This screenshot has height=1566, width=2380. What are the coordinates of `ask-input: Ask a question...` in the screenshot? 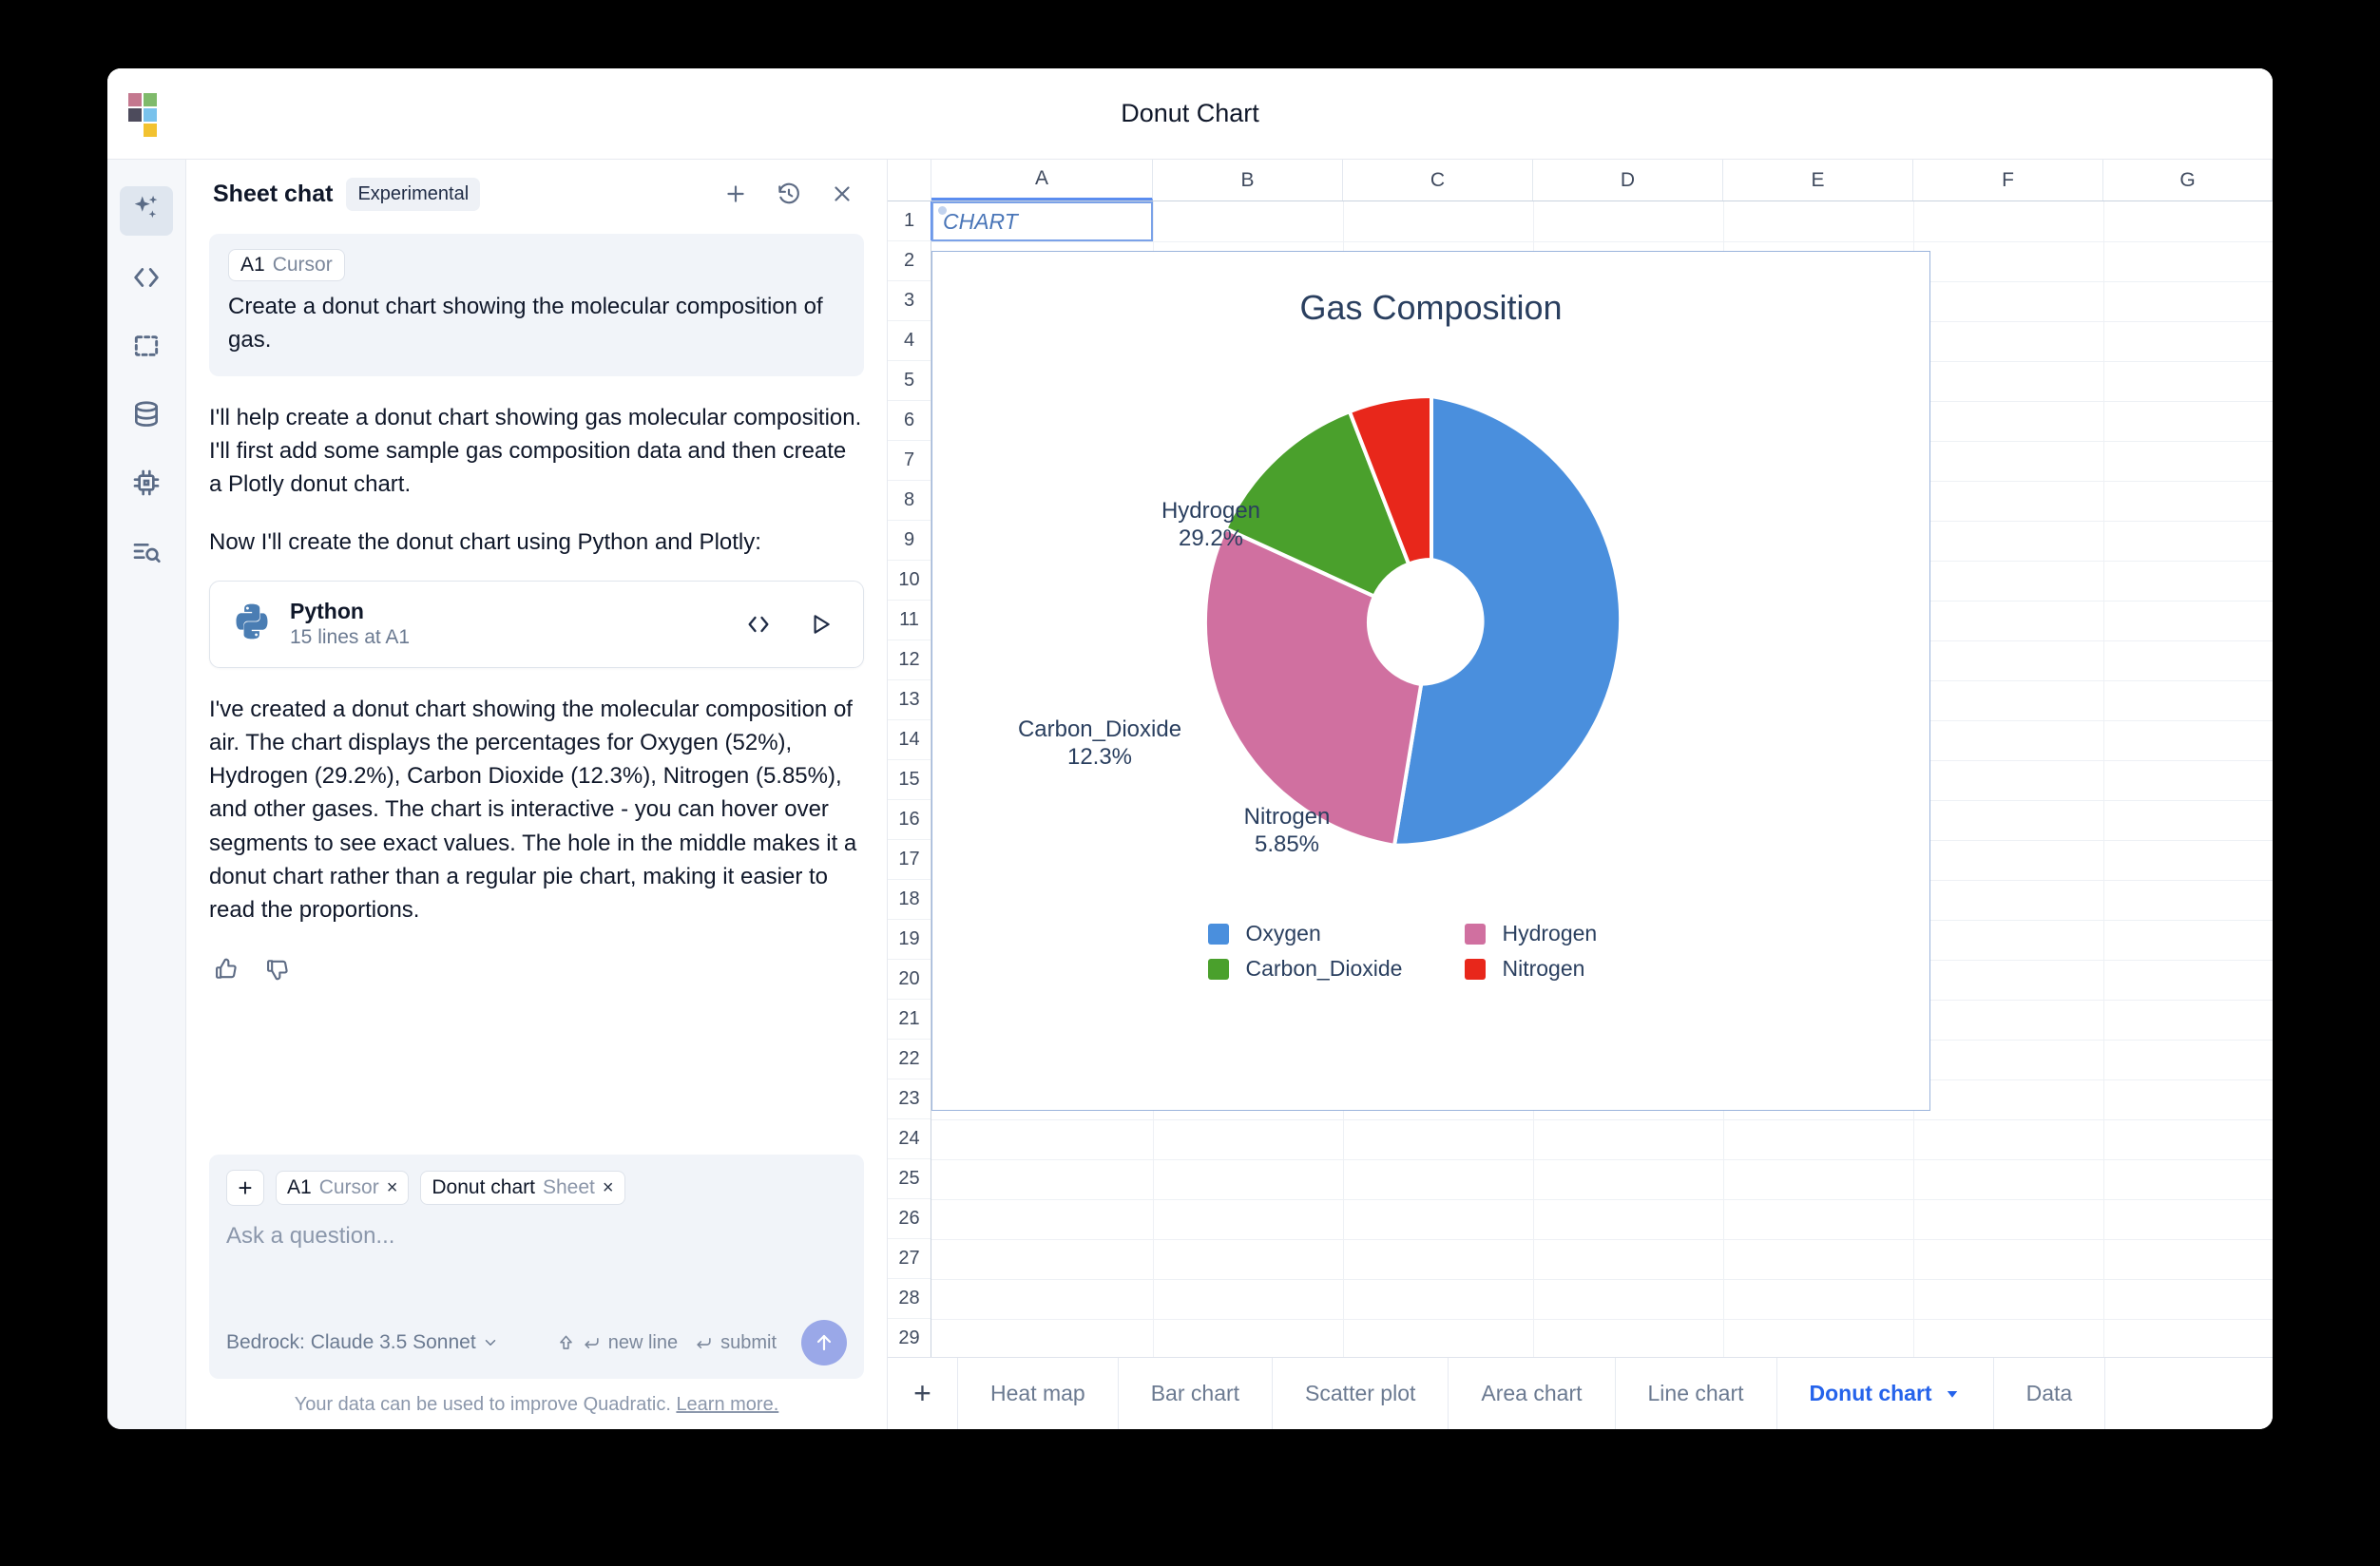 It's located at (536, 1269).